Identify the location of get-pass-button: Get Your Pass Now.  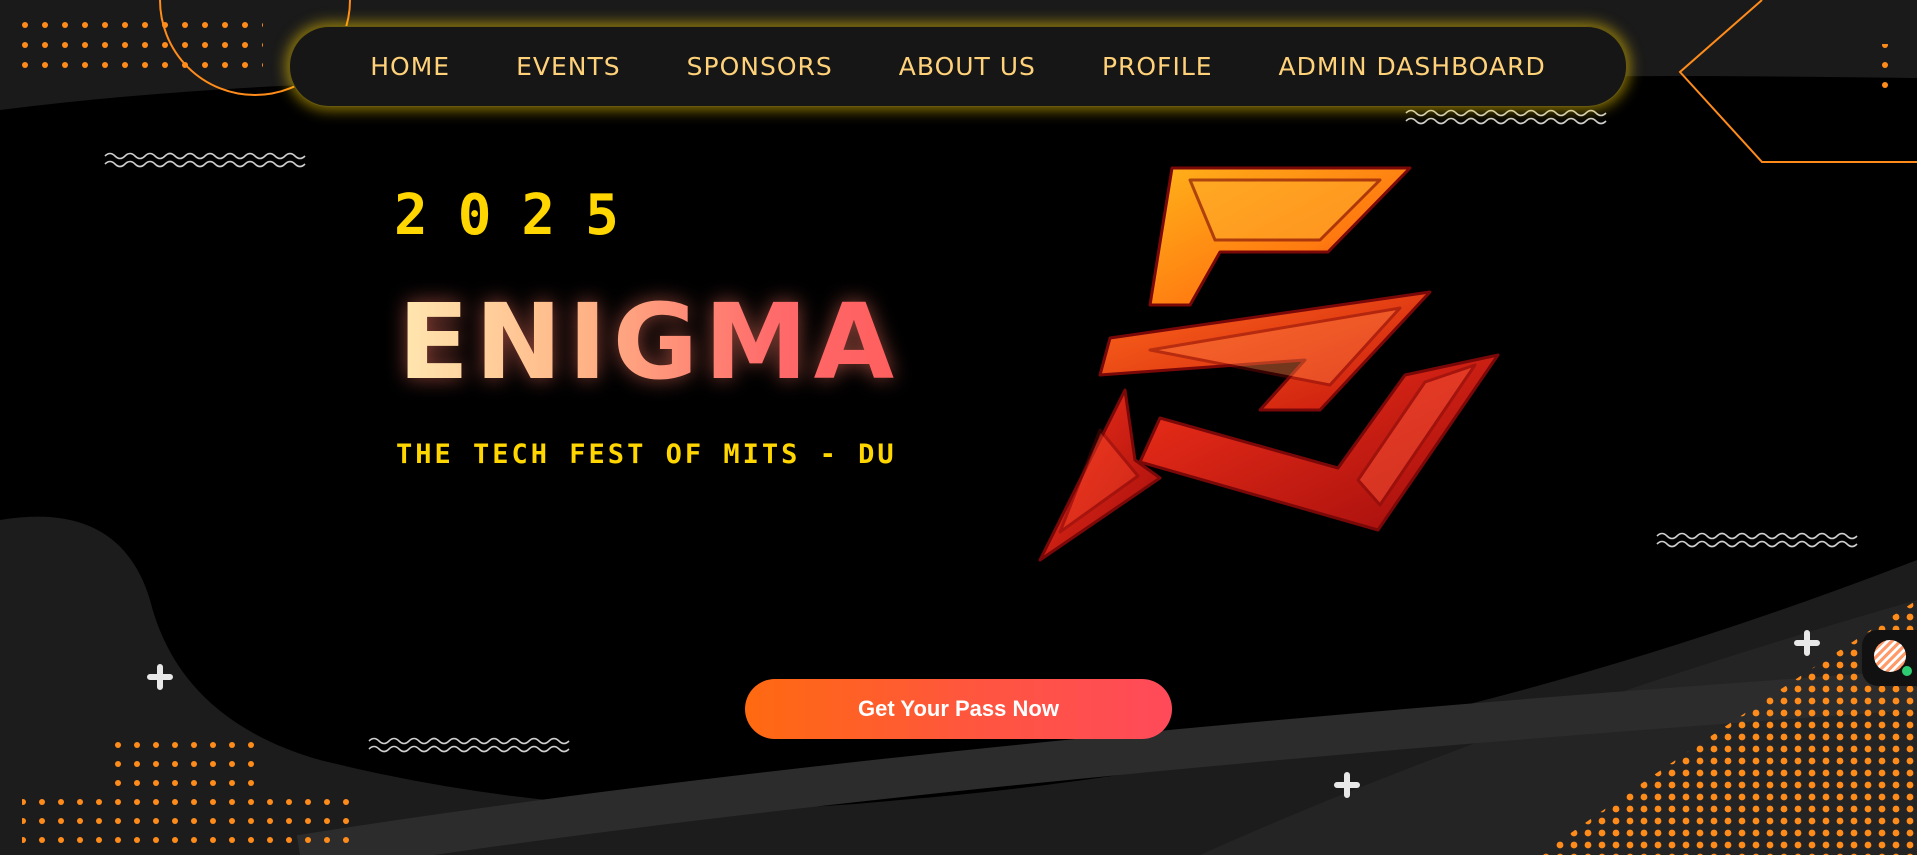
(958, 709).